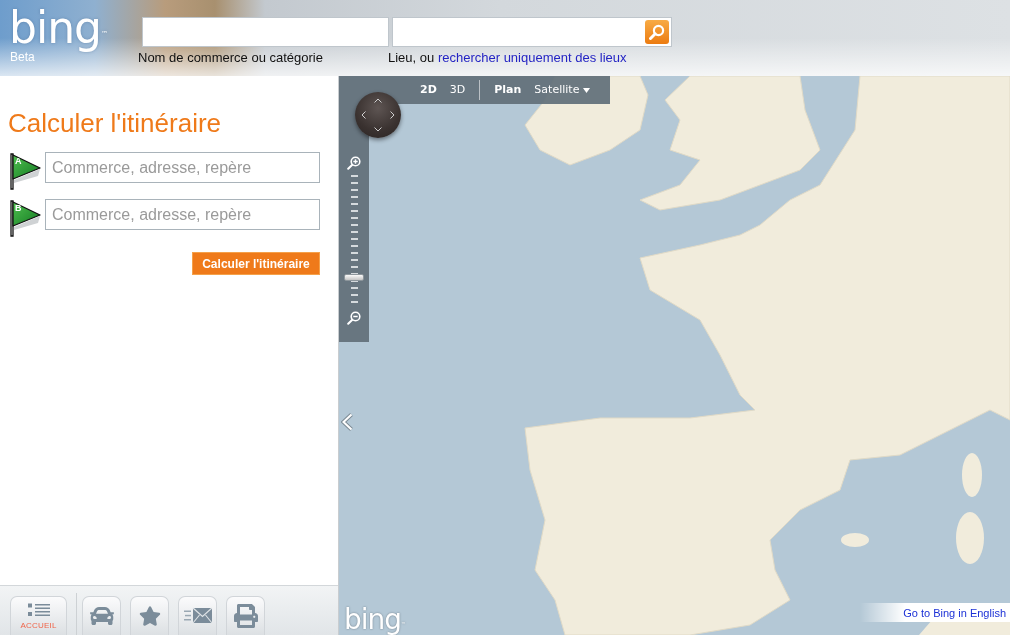 This screenshot has width=1010, height=635. I want to click on favorites-button, so click(149, 615).